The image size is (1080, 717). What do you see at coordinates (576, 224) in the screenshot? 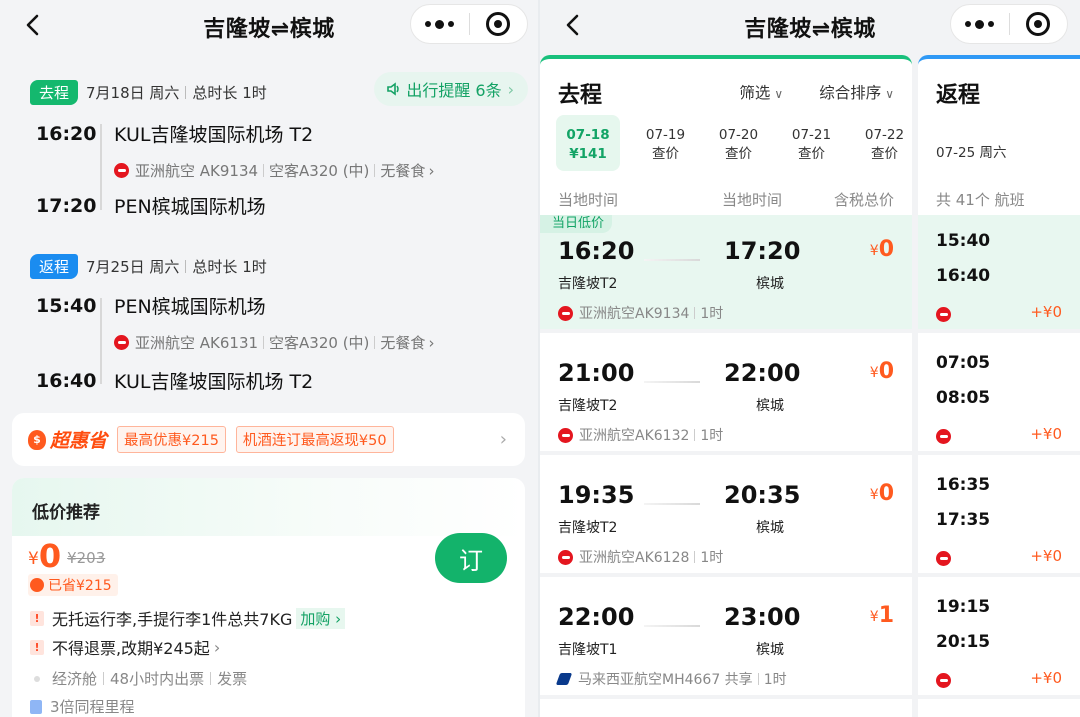
I see `lowest-price-tag: 当日低价` at bounding box center [576, 224].